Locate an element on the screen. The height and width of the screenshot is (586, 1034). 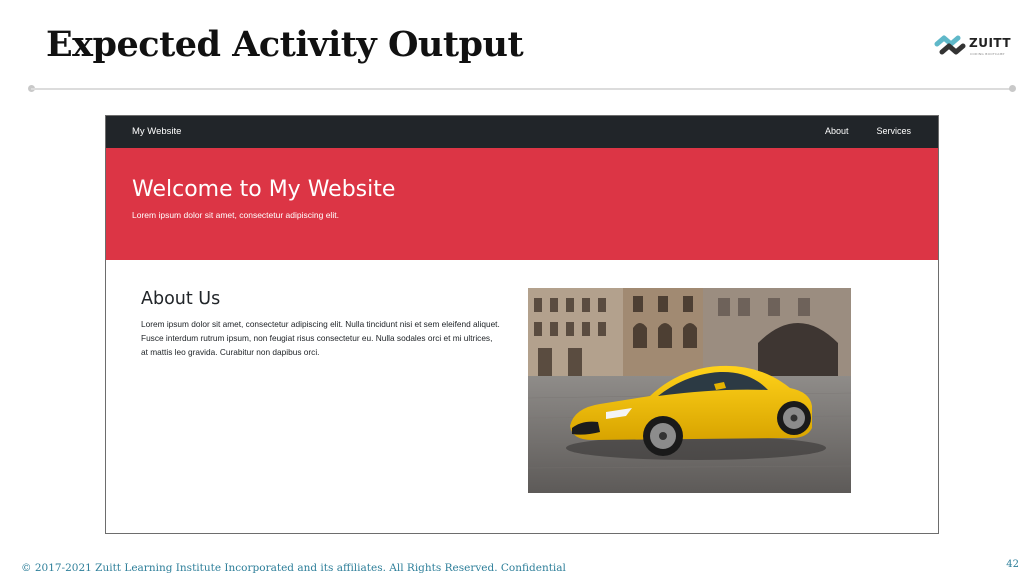
hero-title: Welcome to My Website is located at coordinates (264, 189).